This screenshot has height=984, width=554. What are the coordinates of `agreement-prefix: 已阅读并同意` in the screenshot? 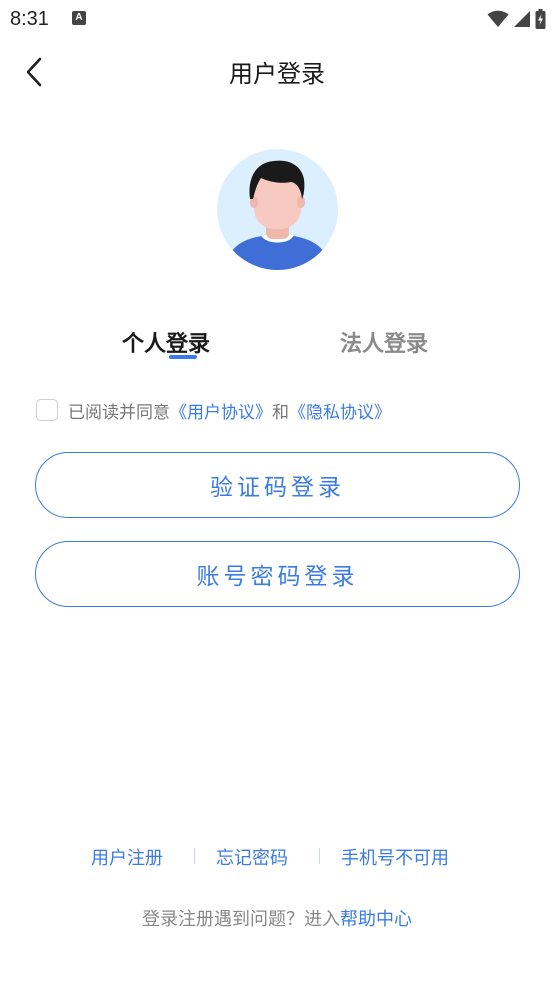 It's located at (119, 412).